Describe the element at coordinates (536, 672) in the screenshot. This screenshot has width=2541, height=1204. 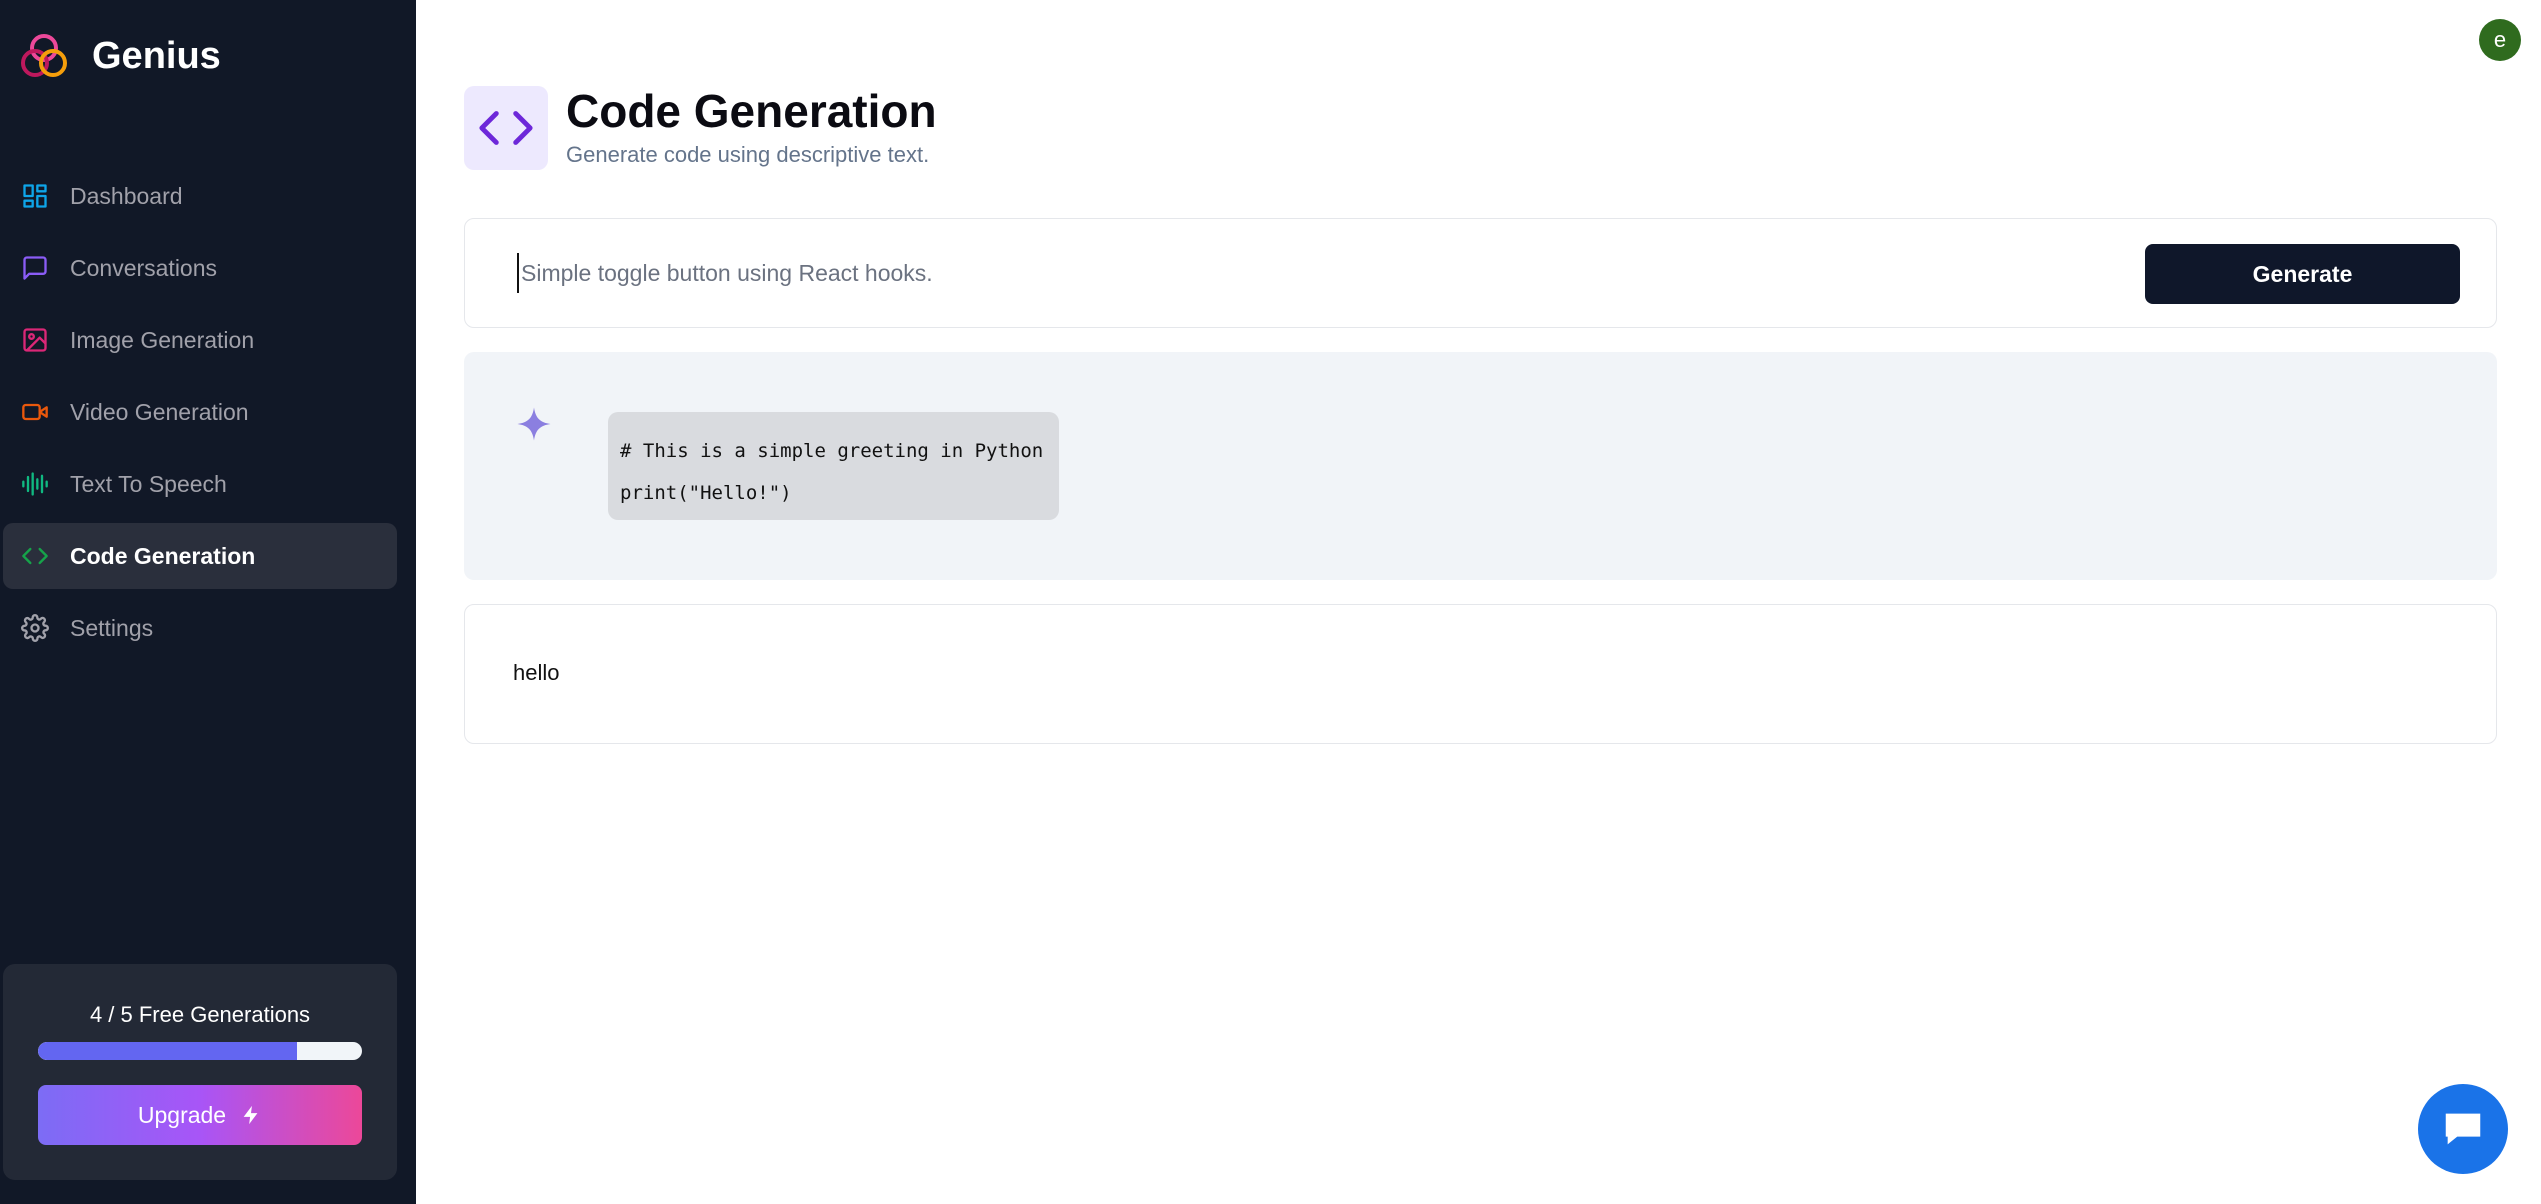
I see `user-message-text: hello` at that location.